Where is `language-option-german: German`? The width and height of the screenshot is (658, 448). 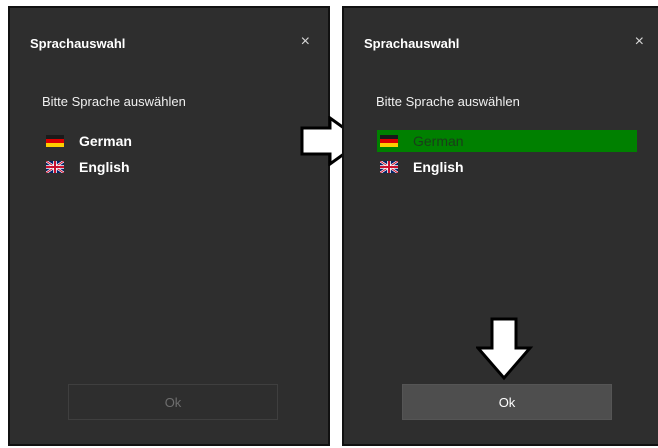 language-option-german: German is located at coordinates (173, 141).